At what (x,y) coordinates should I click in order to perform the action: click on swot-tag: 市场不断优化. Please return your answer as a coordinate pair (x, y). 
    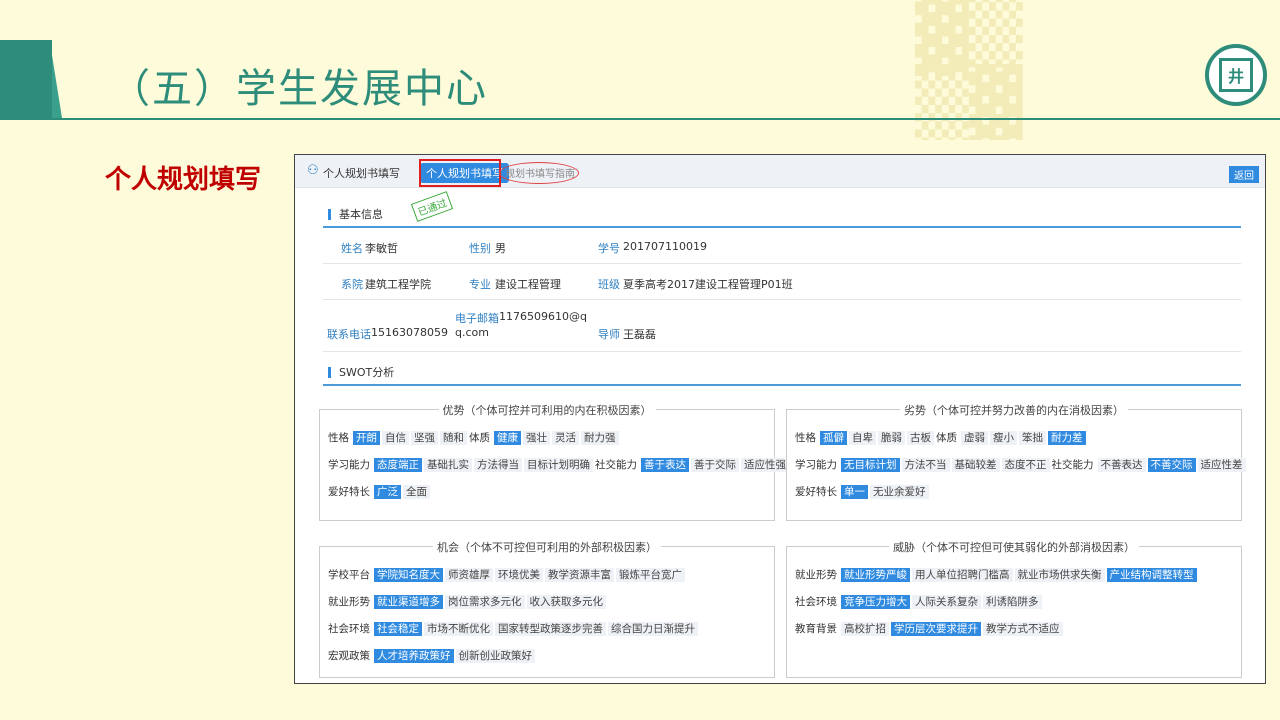
    Looking at the image, I should click on (458, 629).